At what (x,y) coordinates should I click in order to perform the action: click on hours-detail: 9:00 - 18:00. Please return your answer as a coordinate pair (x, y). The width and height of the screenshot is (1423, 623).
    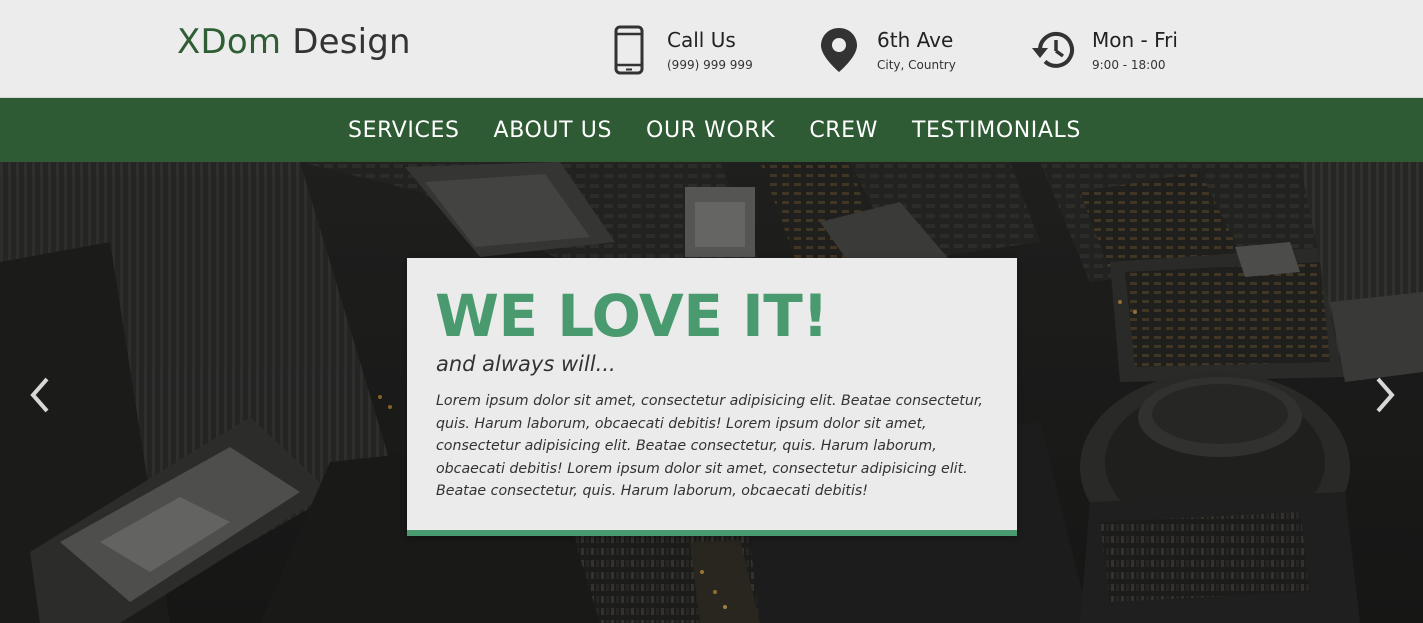
    Looking at the image, I should click on (1129, 65).